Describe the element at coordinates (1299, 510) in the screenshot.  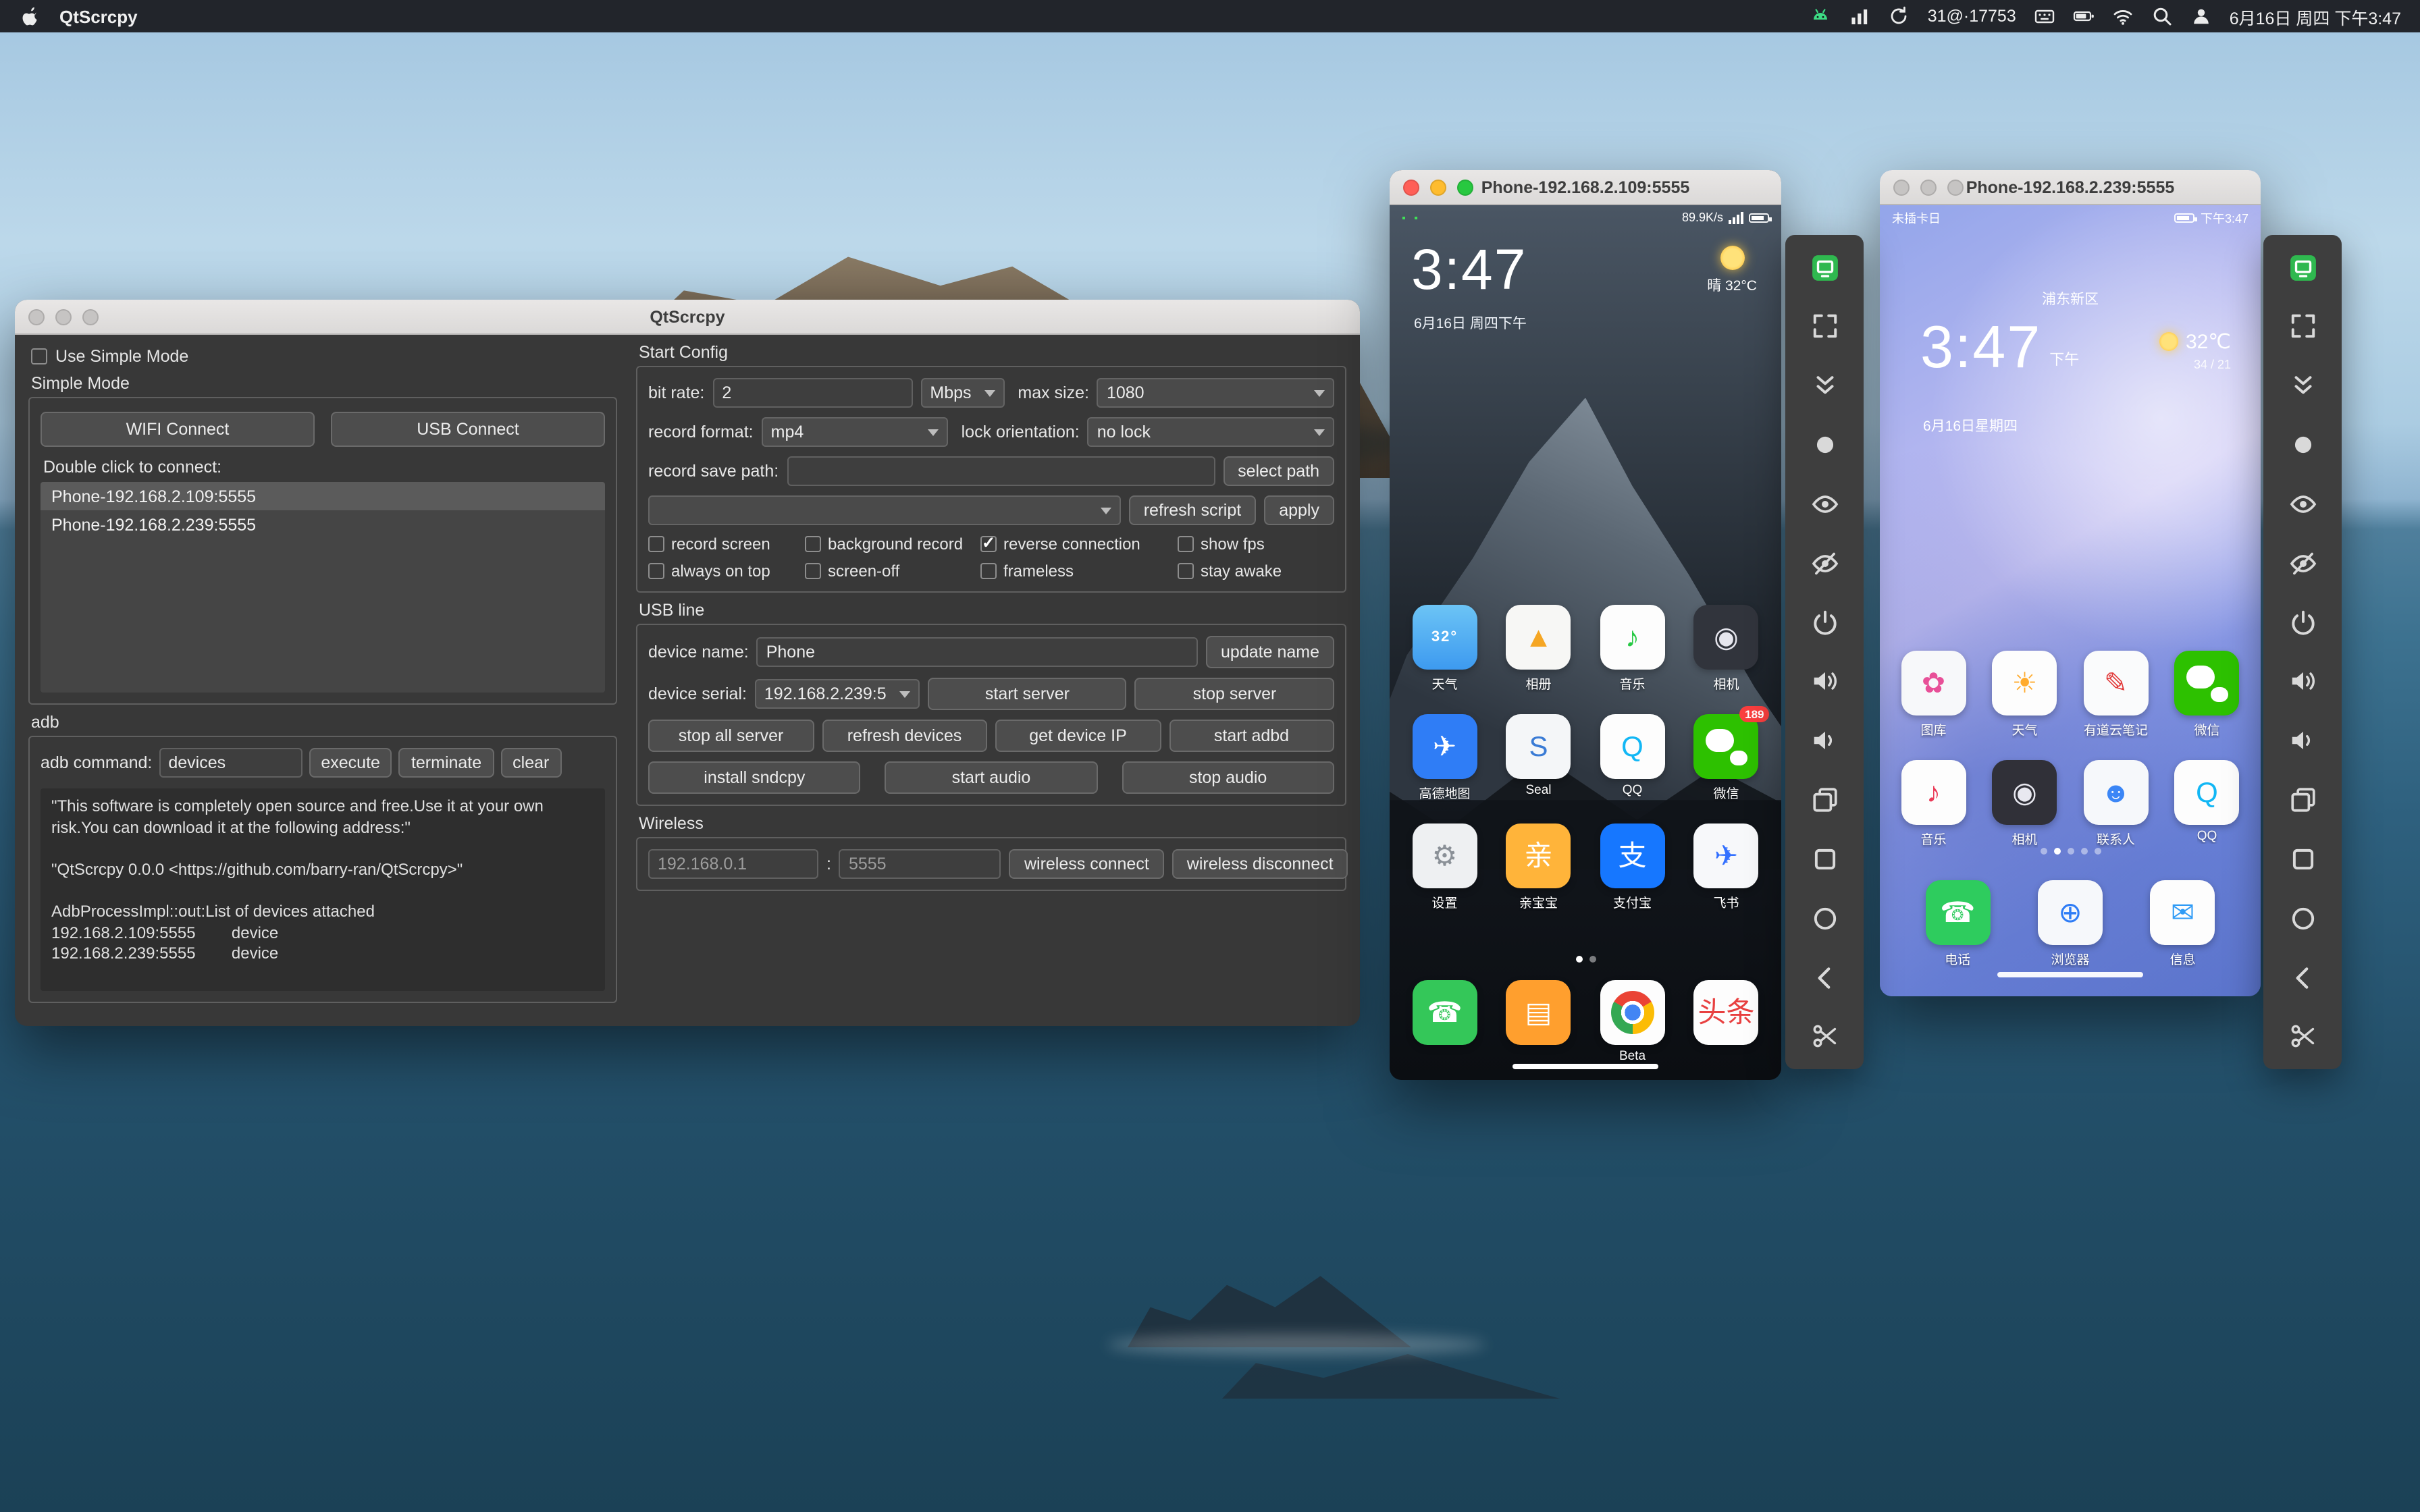
I see `apply-button: apply` at that location.